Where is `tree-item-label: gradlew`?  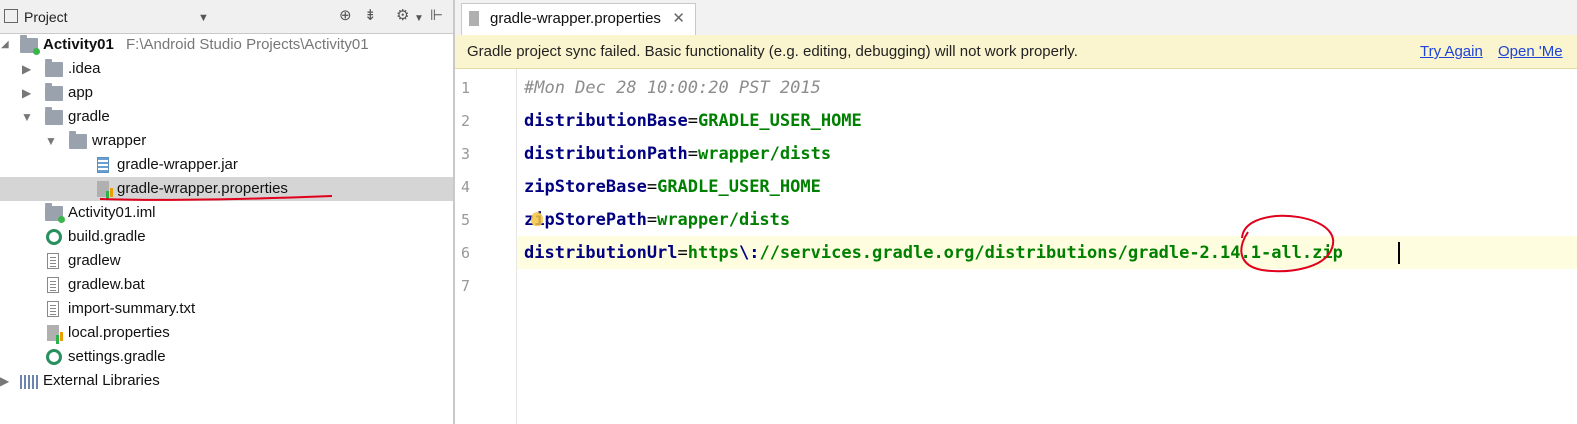 tree-item-label: gradlew is located at coordinates (94, 260).